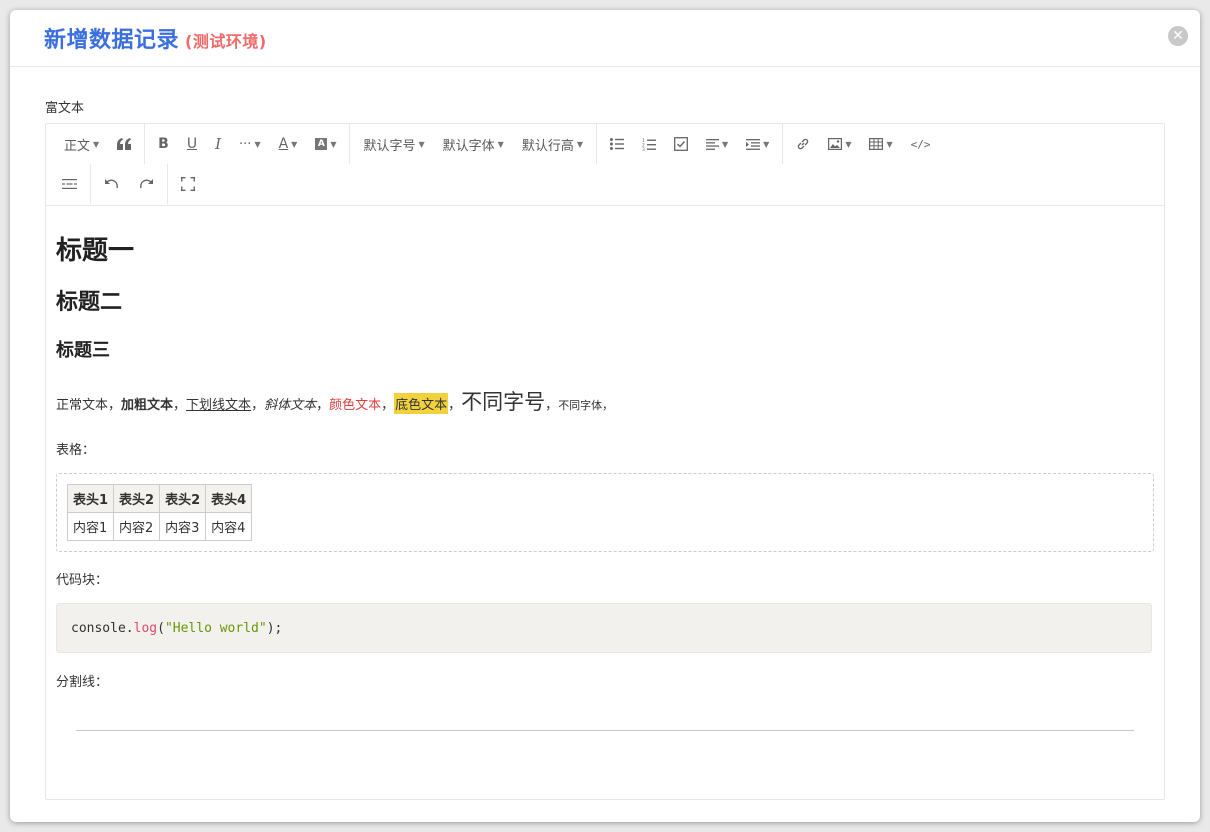  I want to click on modal-title: 新增数据记录 (测试环境), so click(155, 38).